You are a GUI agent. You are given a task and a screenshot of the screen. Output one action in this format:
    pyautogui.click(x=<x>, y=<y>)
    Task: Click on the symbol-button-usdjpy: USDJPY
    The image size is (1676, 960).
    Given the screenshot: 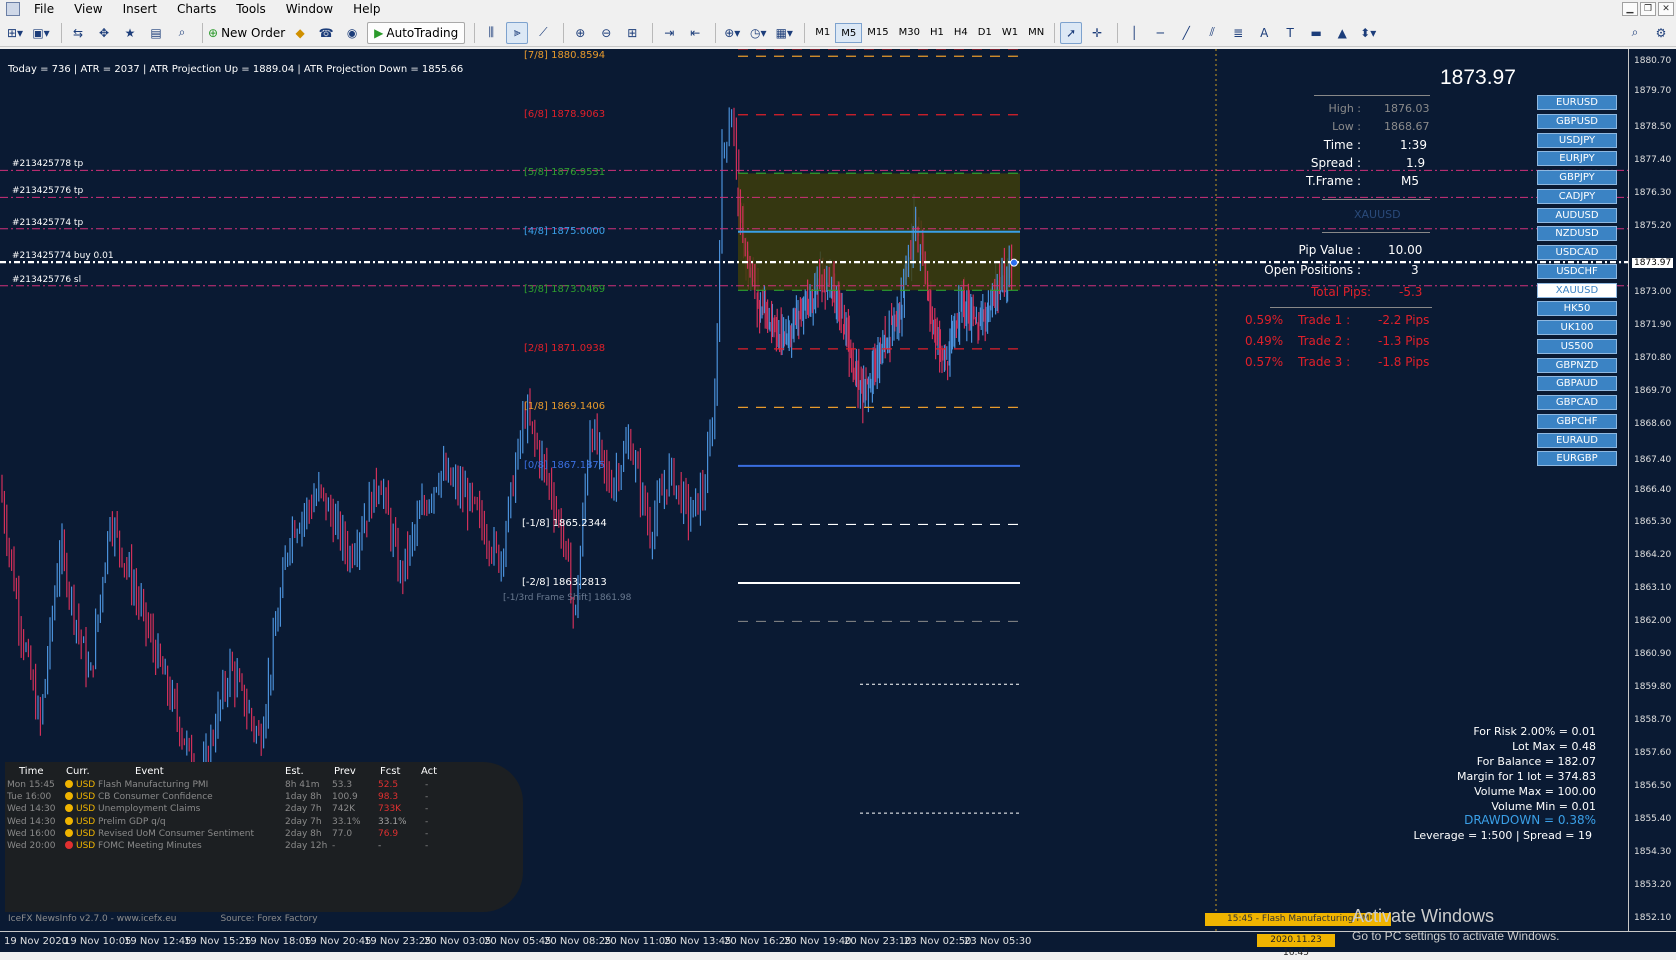 What is the action you would take?
    pyautogui.click(x=1577, y=140)
    